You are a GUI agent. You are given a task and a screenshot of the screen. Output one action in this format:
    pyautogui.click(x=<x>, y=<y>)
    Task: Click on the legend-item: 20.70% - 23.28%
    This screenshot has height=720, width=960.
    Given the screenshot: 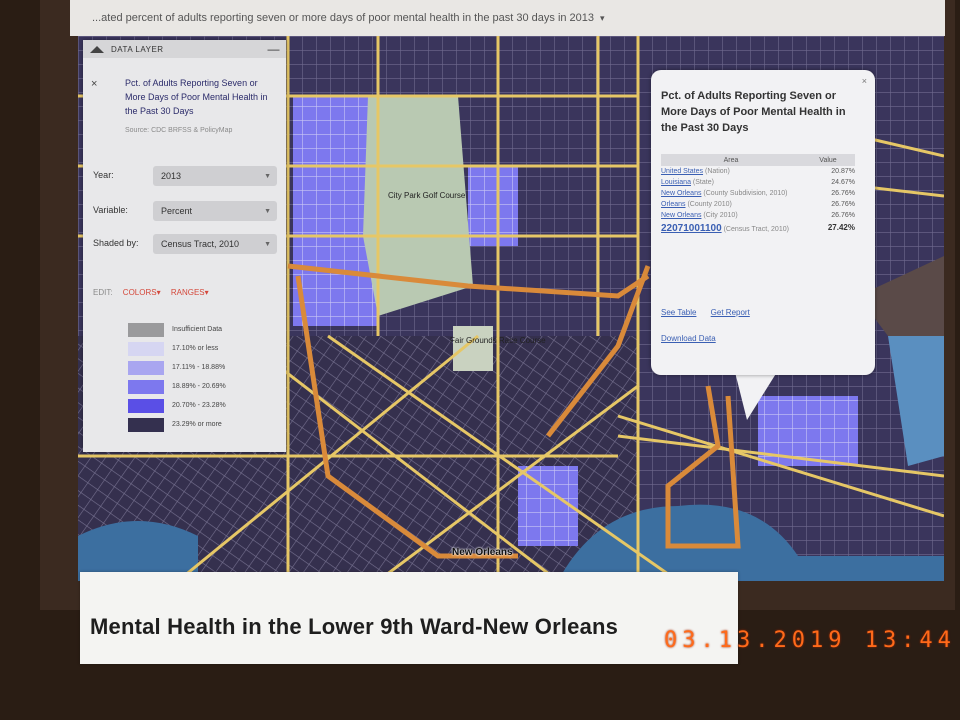 What is the action you would take?
    pyautogui.click(x=177, y=405)
    